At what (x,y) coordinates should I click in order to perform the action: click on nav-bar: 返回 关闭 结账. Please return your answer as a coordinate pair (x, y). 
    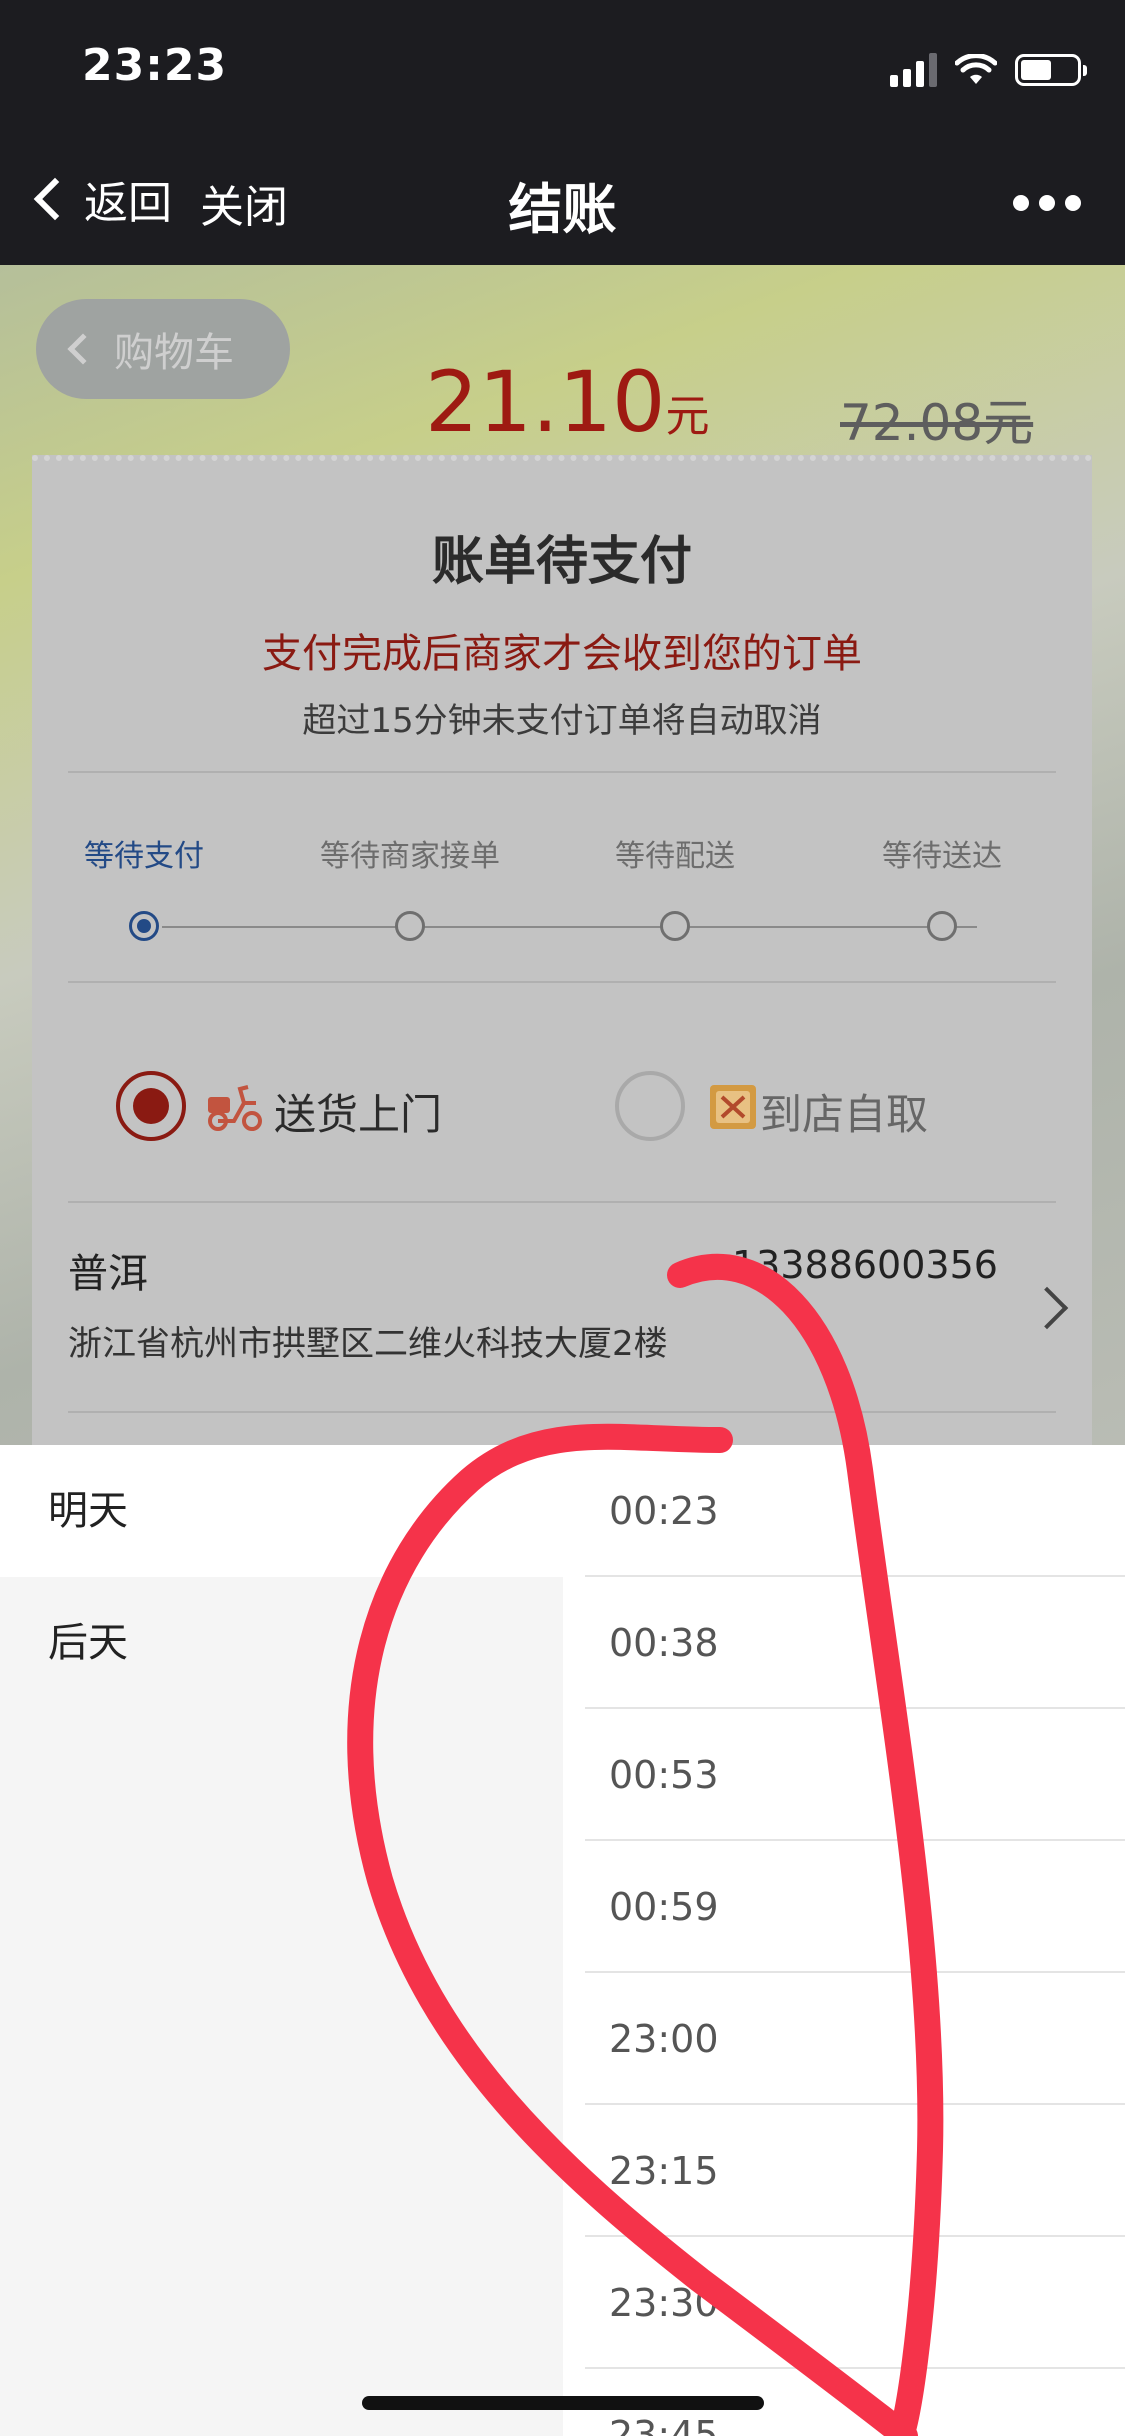
    Looking at the image, I should click on (562, 200).